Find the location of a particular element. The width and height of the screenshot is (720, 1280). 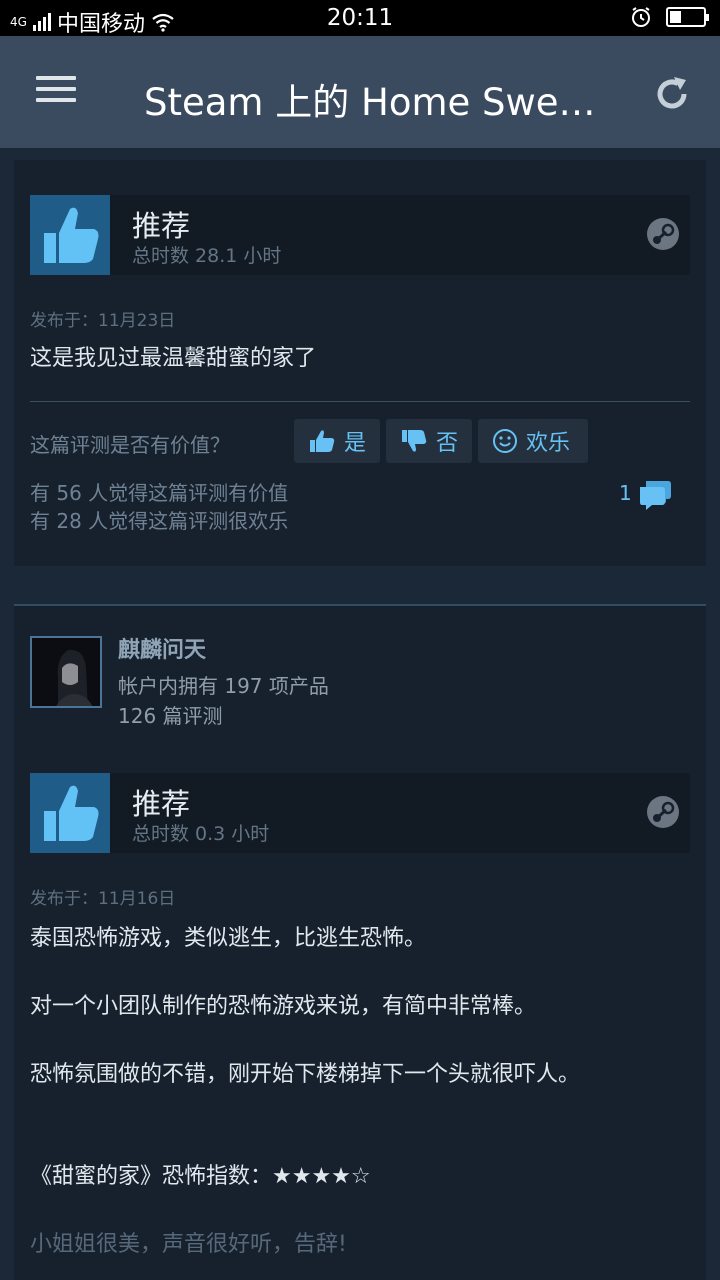

avatar is located at coordinates (66, 672).